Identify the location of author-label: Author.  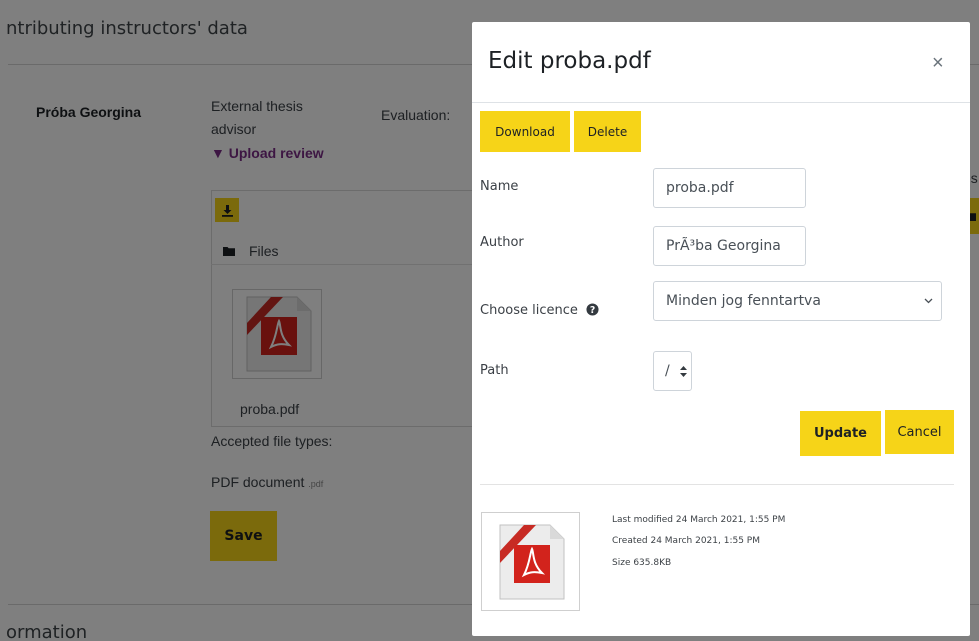
(502, 242).